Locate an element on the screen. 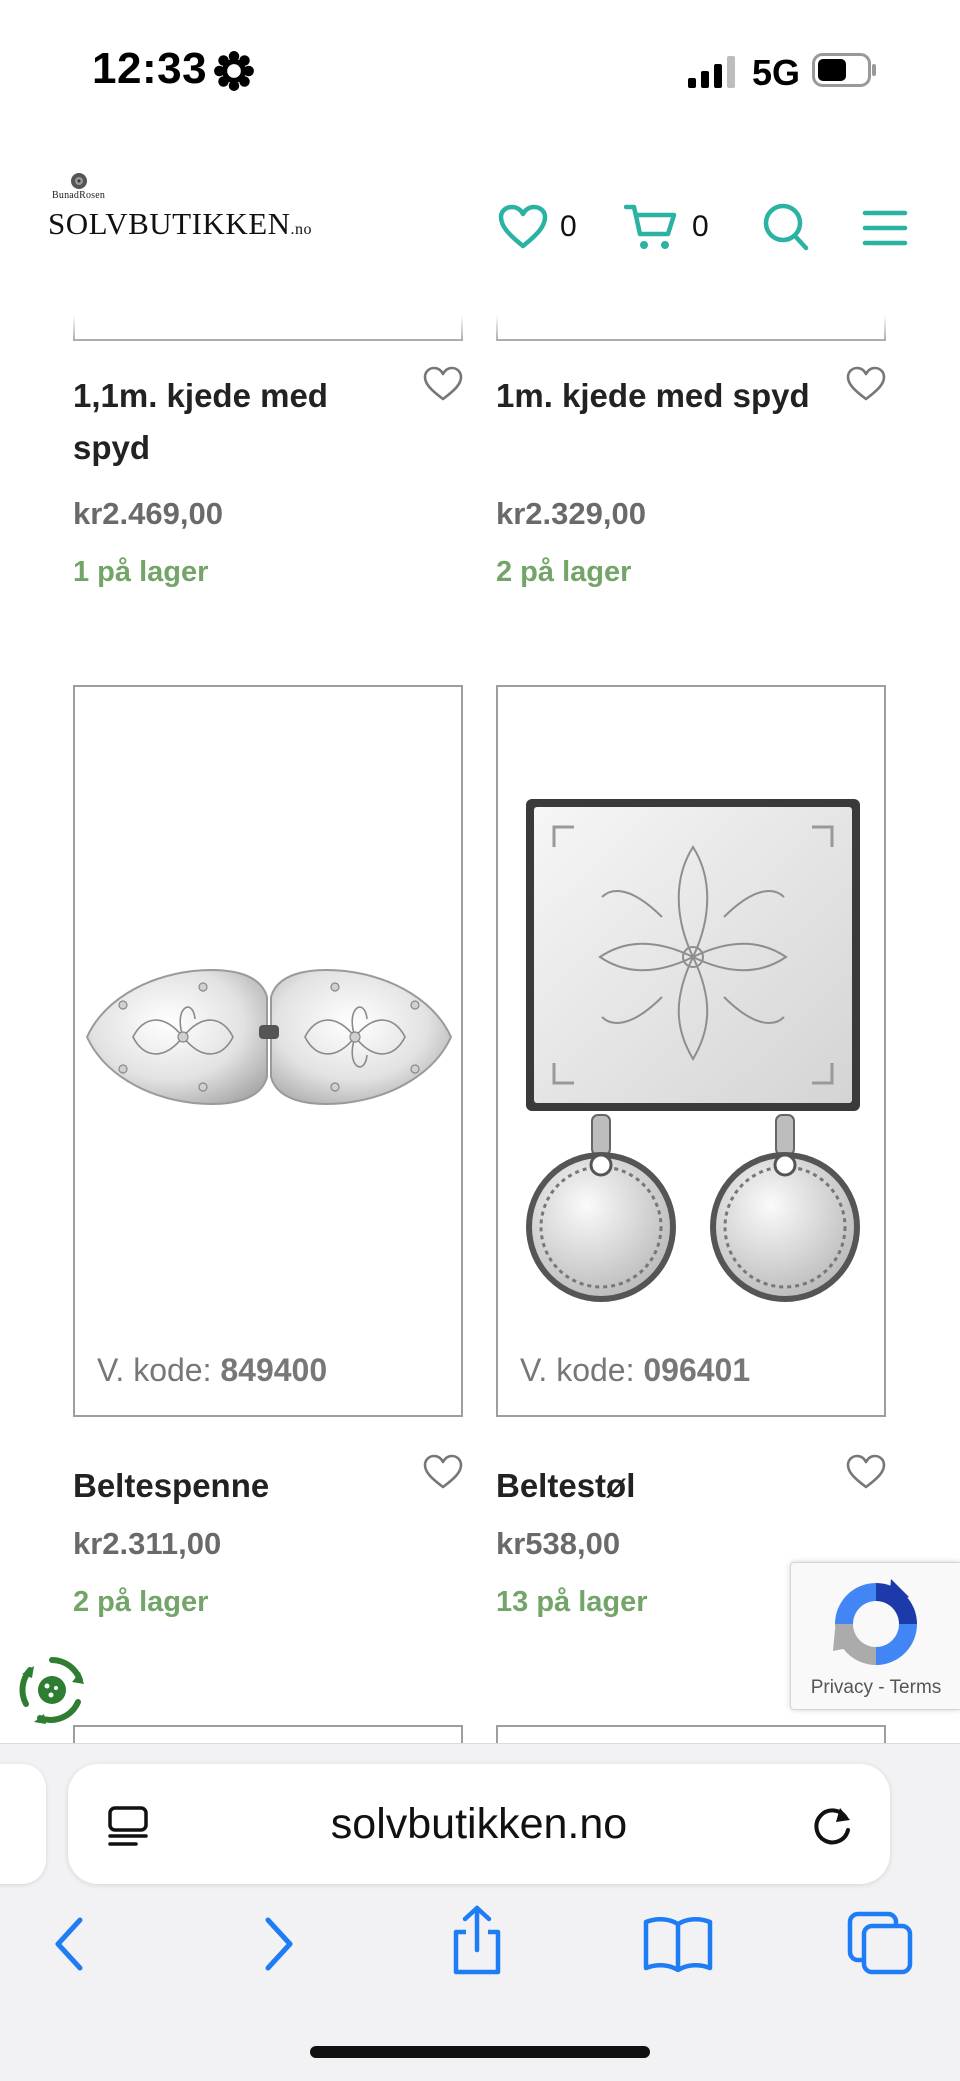 This screenshot has height=2081, width=960. rose-logo-icon is located at coordinates (79, 181).